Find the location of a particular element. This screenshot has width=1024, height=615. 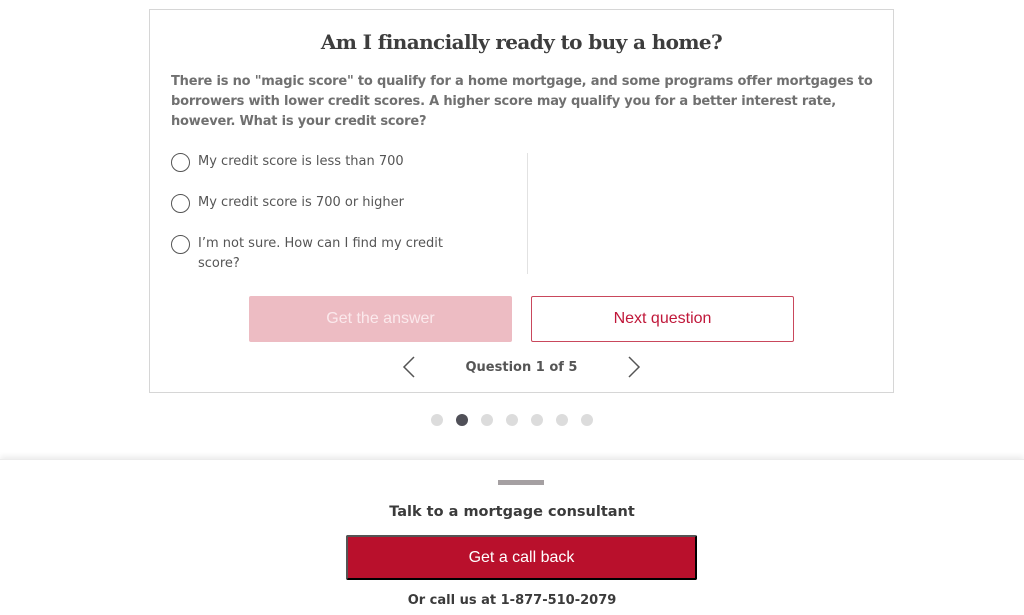

question-counter: Question 1 of 5 is located at coordinates (521, 367).